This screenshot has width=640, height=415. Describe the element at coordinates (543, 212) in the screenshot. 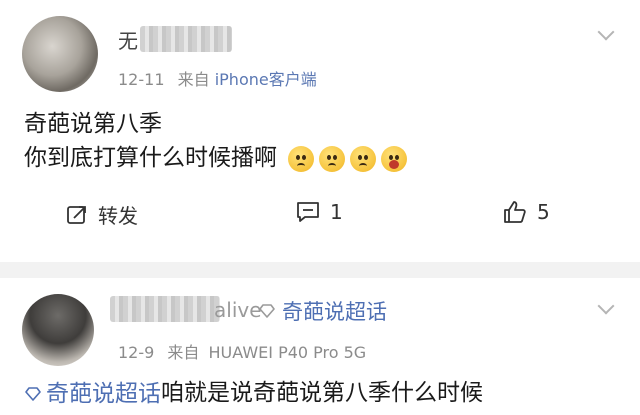

I see `like-count: 5` at that location.